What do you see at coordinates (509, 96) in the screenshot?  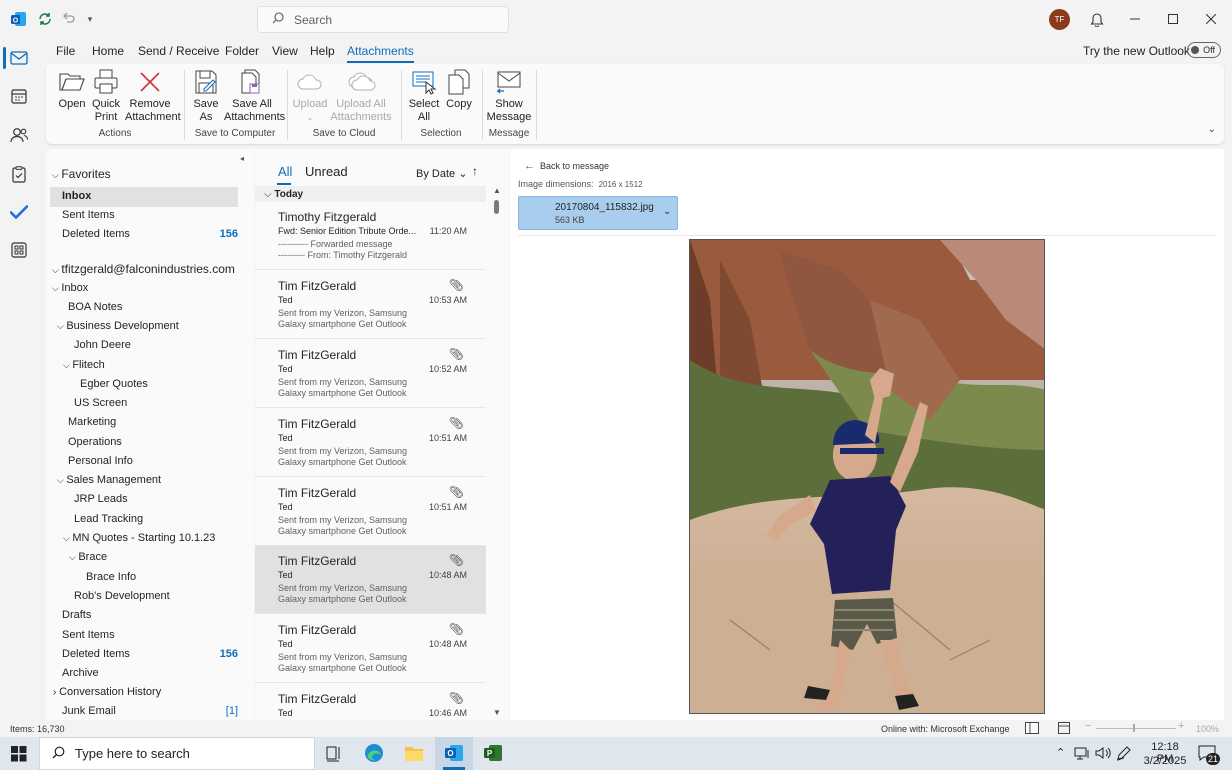 I see `show-message-button: Show Message` at bounding box center [509, 96].